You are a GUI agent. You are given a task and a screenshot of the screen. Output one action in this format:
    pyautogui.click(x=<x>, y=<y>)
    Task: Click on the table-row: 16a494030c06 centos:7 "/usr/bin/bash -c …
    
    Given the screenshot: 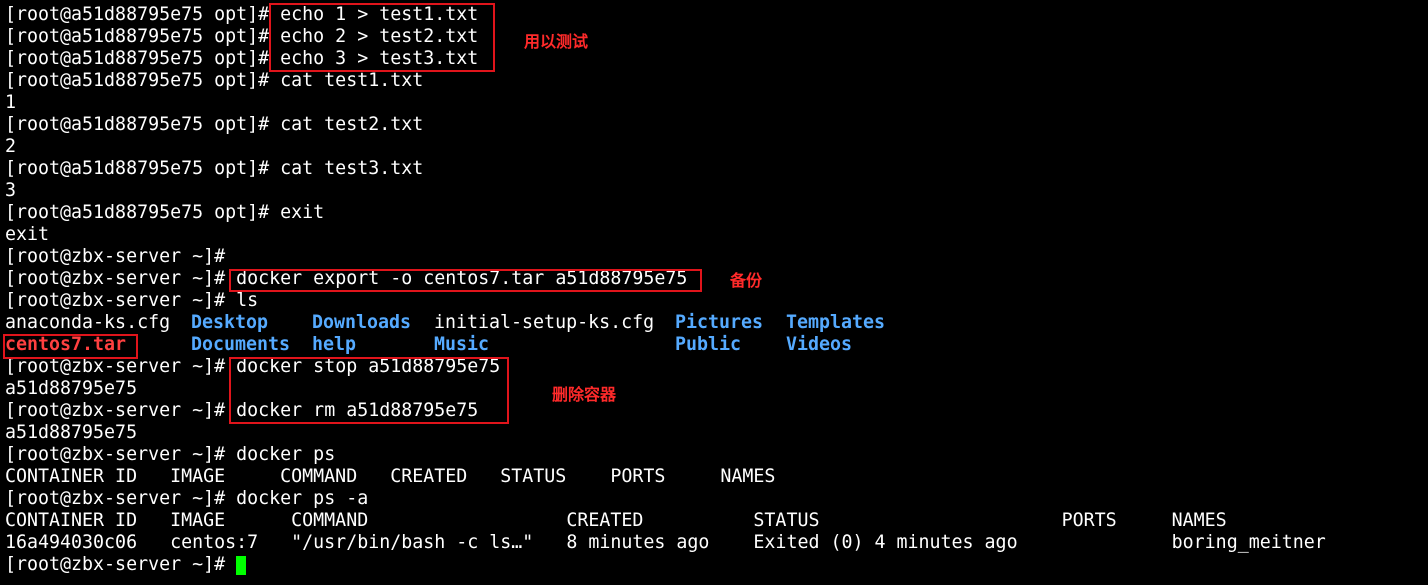 What is the action you would take?
    pyautogui.click(x=665, y=542)
    